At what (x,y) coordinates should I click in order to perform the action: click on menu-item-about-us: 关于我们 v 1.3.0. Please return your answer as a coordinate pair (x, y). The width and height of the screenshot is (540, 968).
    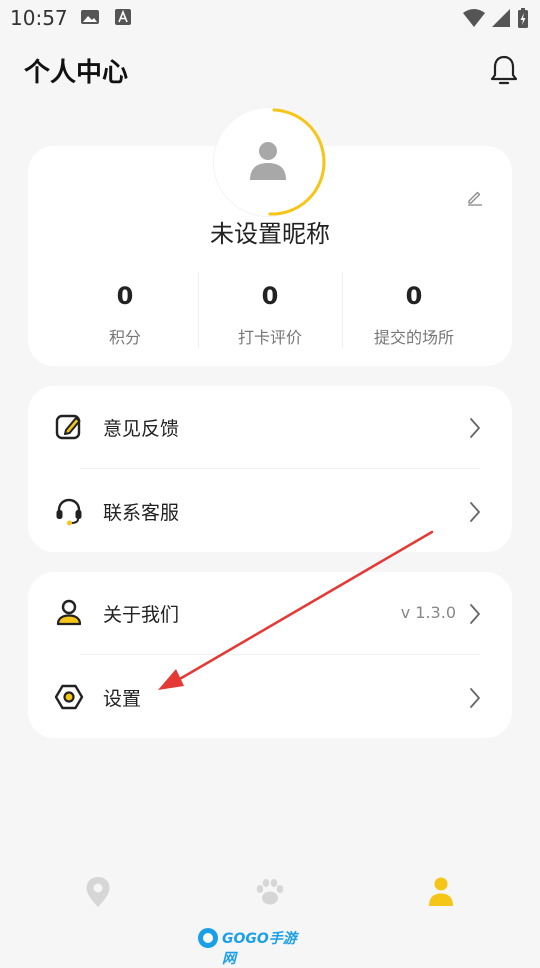
    Looking at the image, I should click on (270, 614).